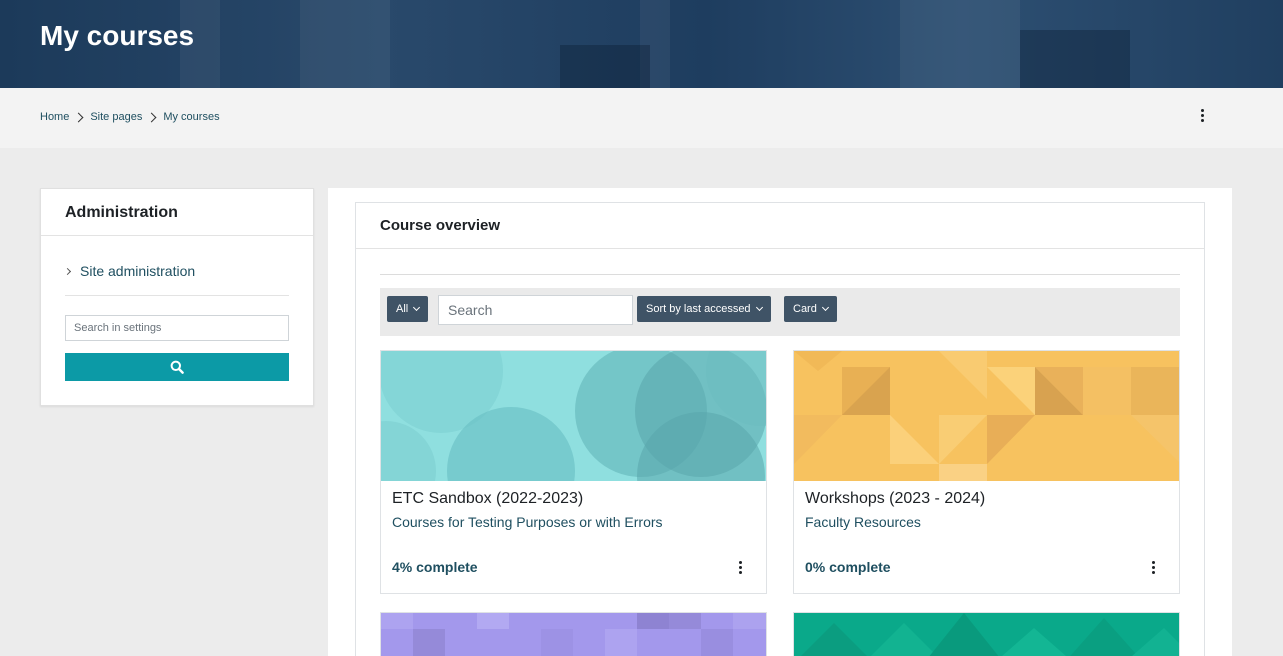 This screenshot has height=656, width=1283. Describe the element at coordinates (641, 44) in the screenshot. I see `page-header-banner: My courses` at that location.